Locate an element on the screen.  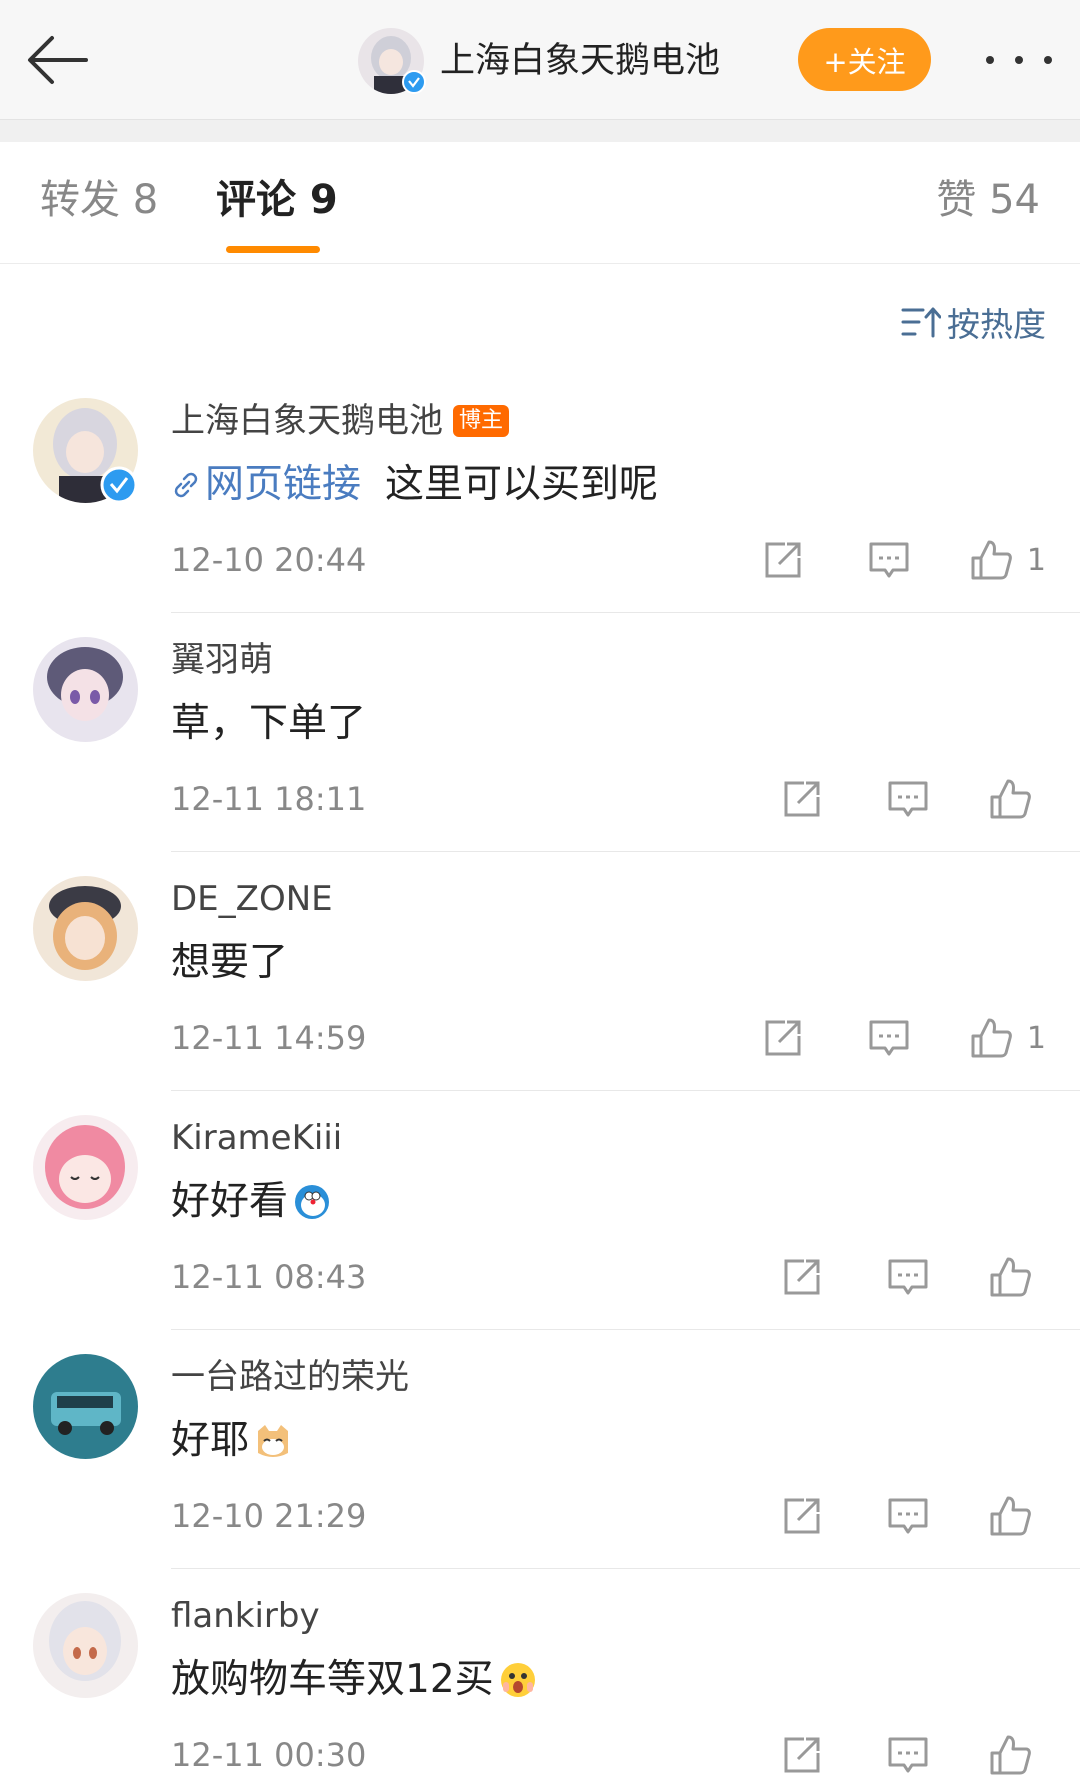
comment-item: flankirby 放购物车等双12买 12-11 00:30 is located at coordinates (540, 1692).